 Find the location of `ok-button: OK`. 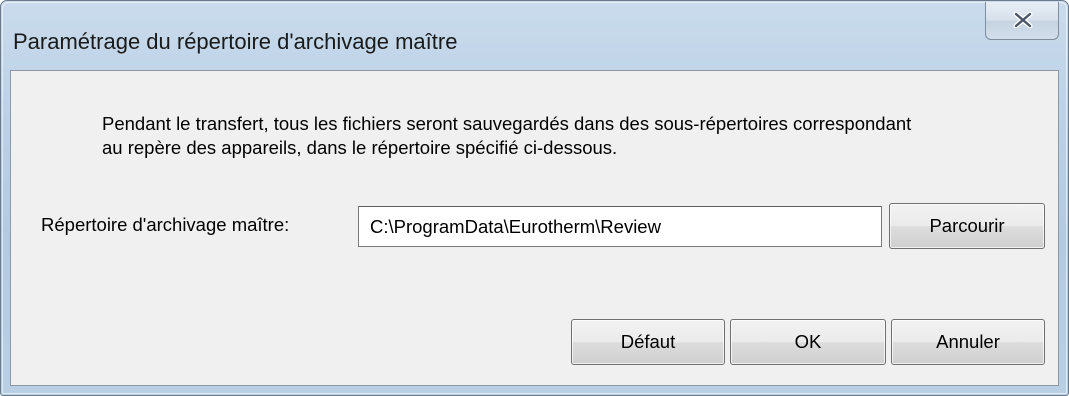

ok-button: OK is located at coordinates (808, 342).